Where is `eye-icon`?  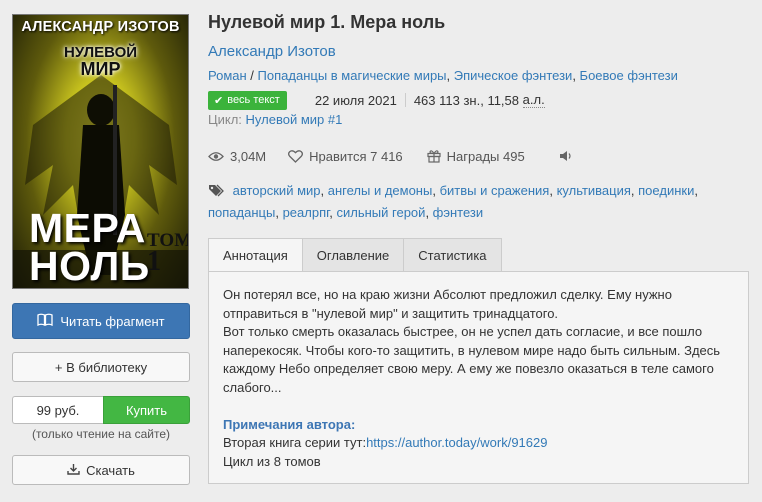 eye-icon is located at coordinates (216, 156).